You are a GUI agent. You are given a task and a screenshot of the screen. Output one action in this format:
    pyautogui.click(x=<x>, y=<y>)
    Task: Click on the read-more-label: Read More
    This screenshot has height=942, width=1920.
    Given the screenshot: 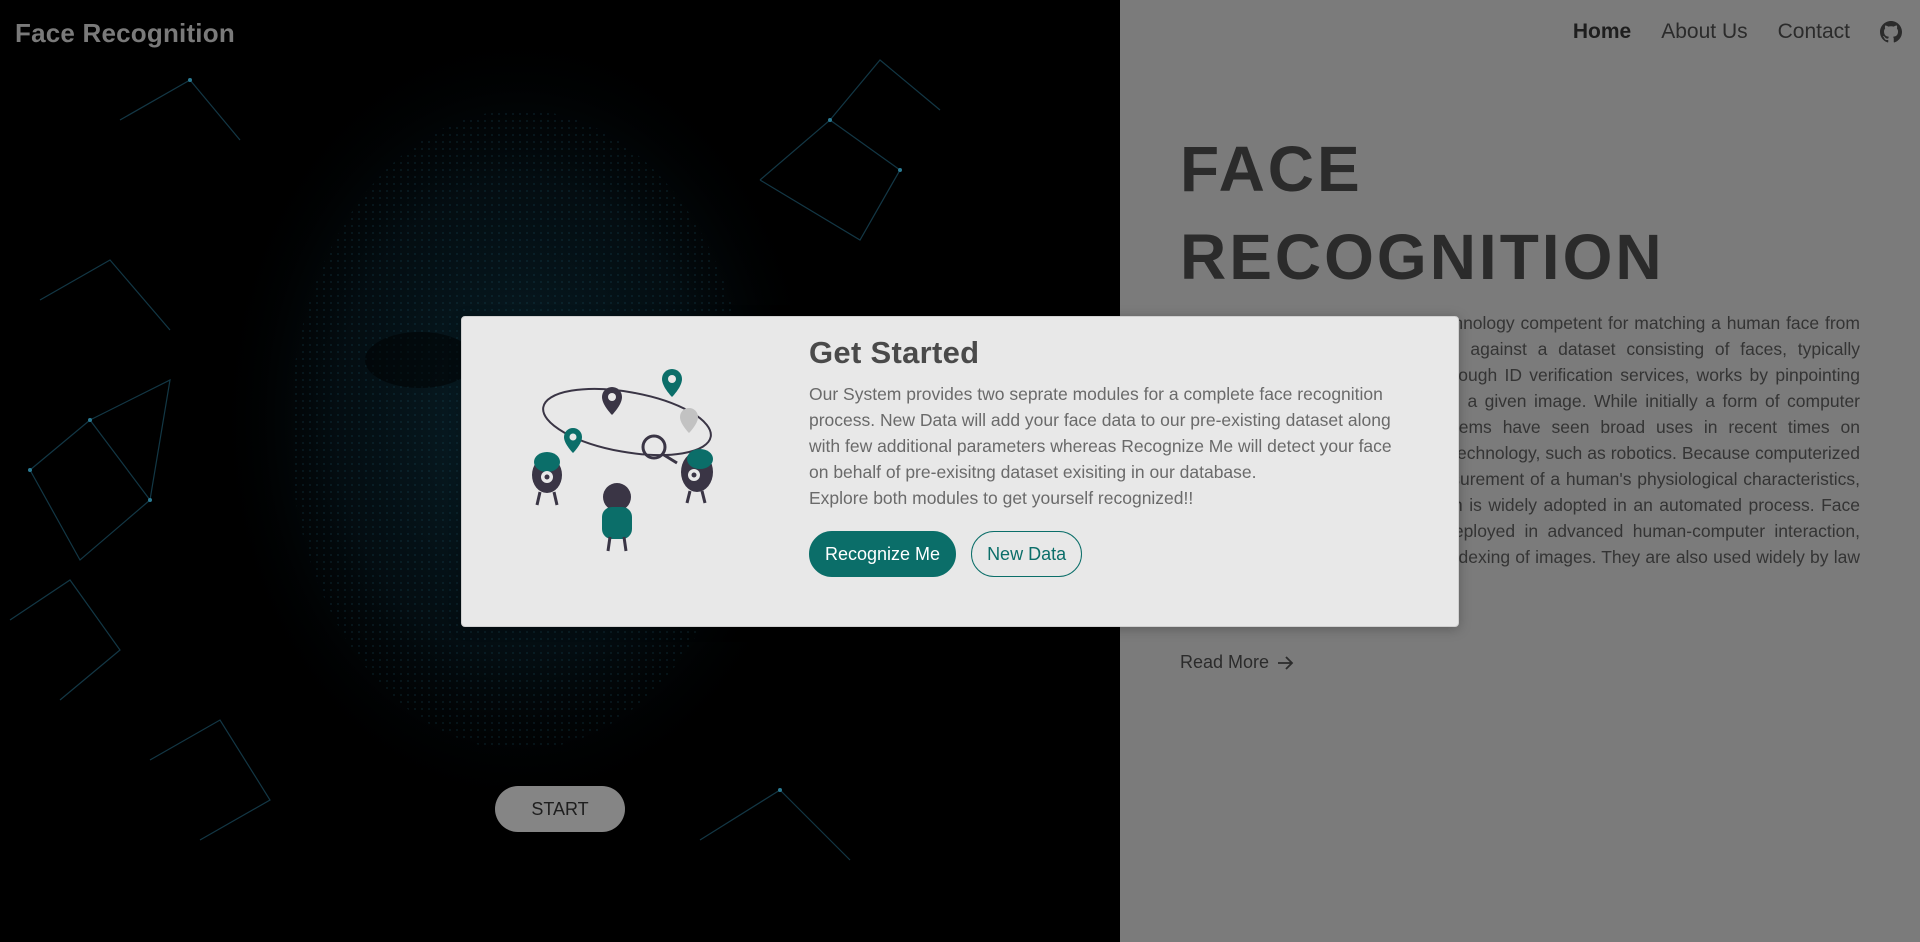 What is the action you would take?
    pyautogui.click(x=1225, y=662)
    